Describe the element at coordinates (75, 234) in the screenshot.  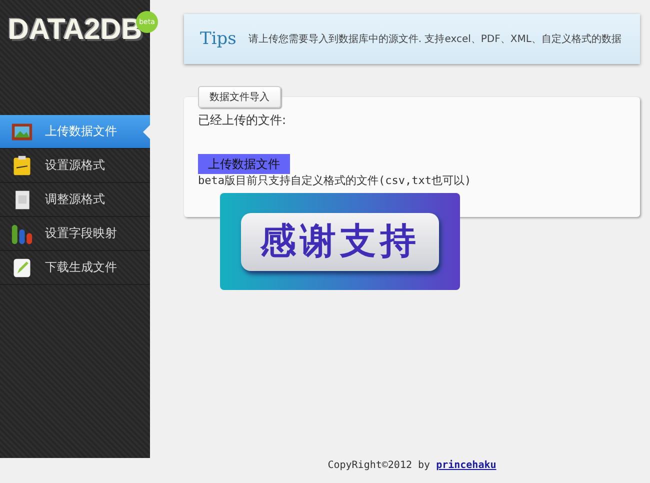
I see `menu-item: 设置字段映射` at that location.